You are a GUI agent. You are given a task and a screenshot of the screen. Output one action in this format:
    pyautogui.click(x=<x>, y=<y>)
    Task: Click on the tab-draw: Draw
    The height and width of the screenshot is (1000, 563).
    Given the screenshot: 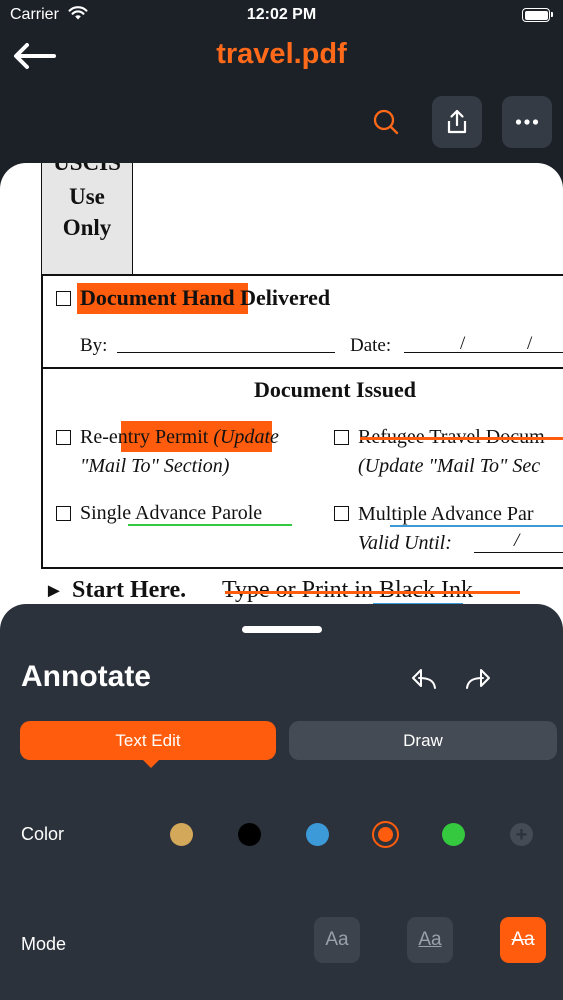 What is the action you would take?
    pyautogui.click(x=423, y=740)
    